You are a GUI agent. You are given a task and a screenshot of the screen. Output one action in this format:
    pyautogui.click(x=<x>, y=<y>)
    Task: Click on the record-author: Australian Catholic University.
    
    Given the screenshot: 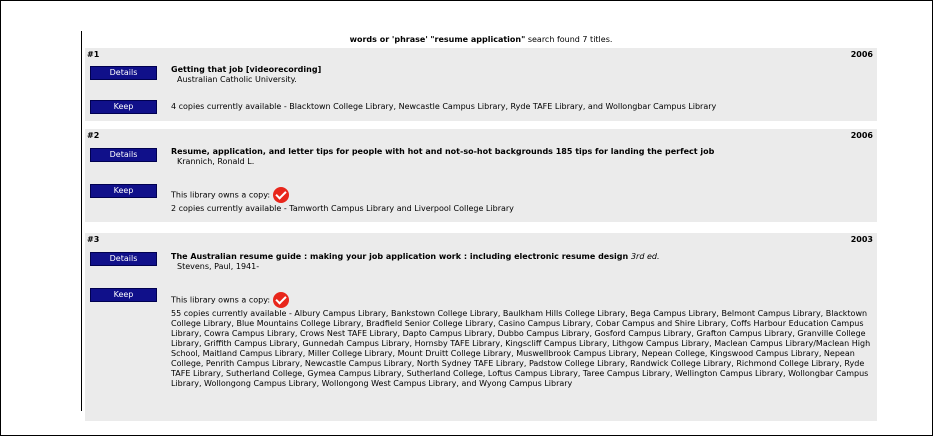 What is the action you would take?
    pyautogui.click(x=237, y=79)
    